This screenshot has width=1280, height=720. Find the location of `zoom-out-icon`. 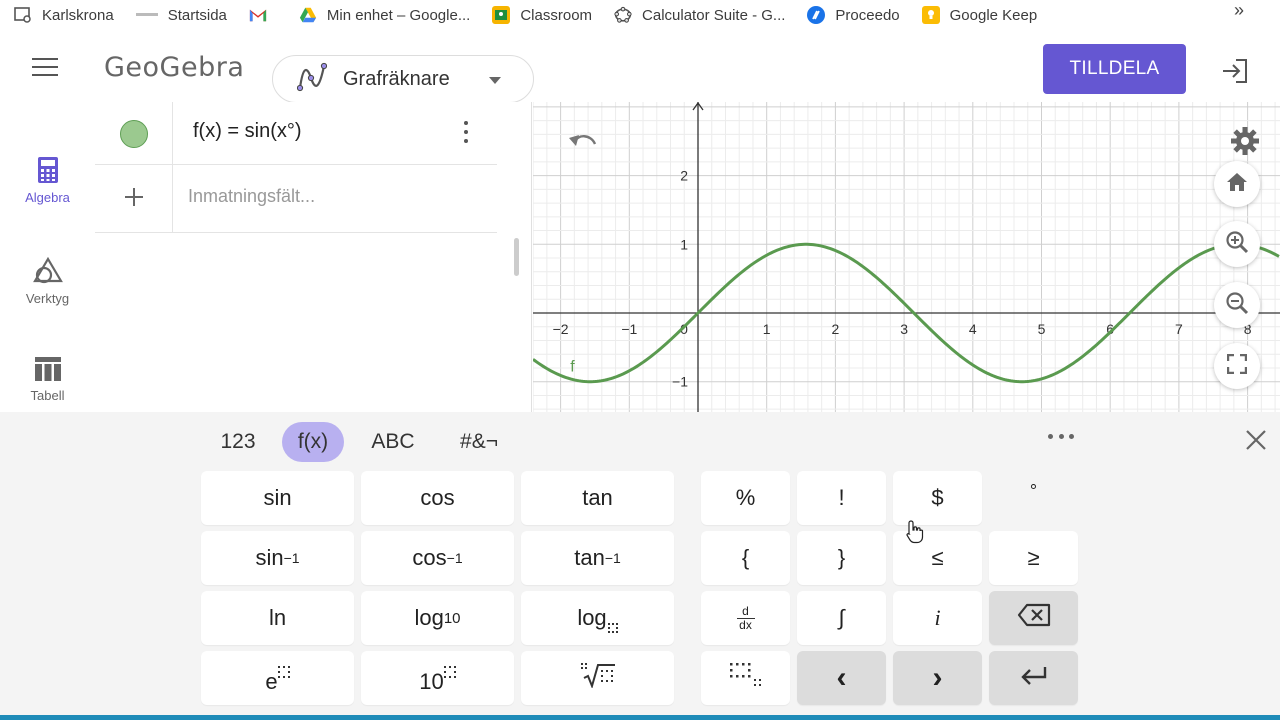

zoom-out-icon is located at coordinates (1237, 305).